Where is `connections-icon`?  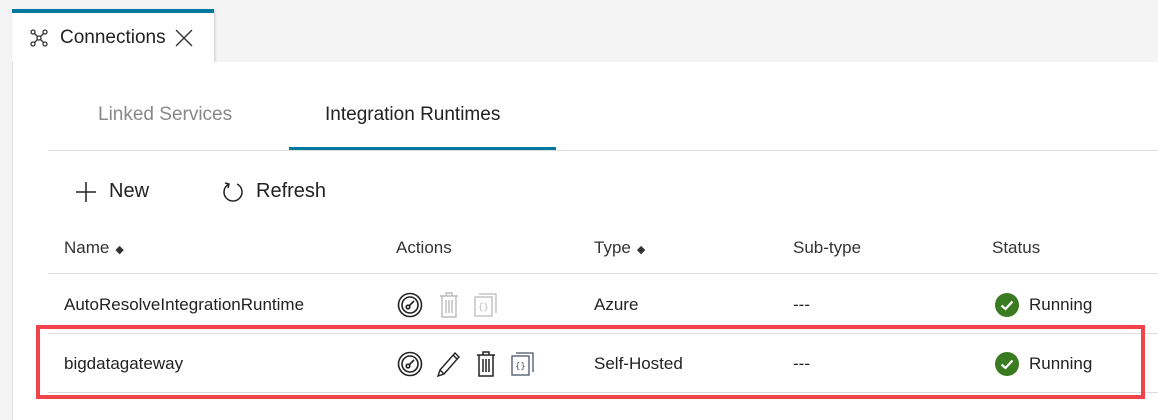 connections-icon is located at coordinates (39, 38).